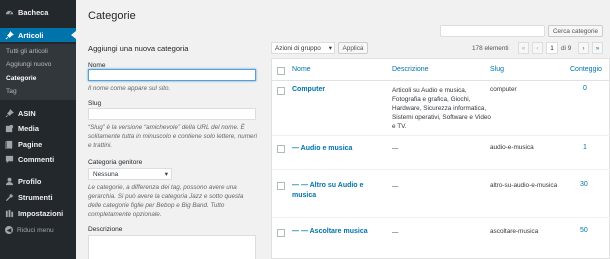 The image size is (610, 259). What do you see at coordinates (353, 48) in the screenshot?
I see `apply-button: Applica` at bounding box center [353, 48].